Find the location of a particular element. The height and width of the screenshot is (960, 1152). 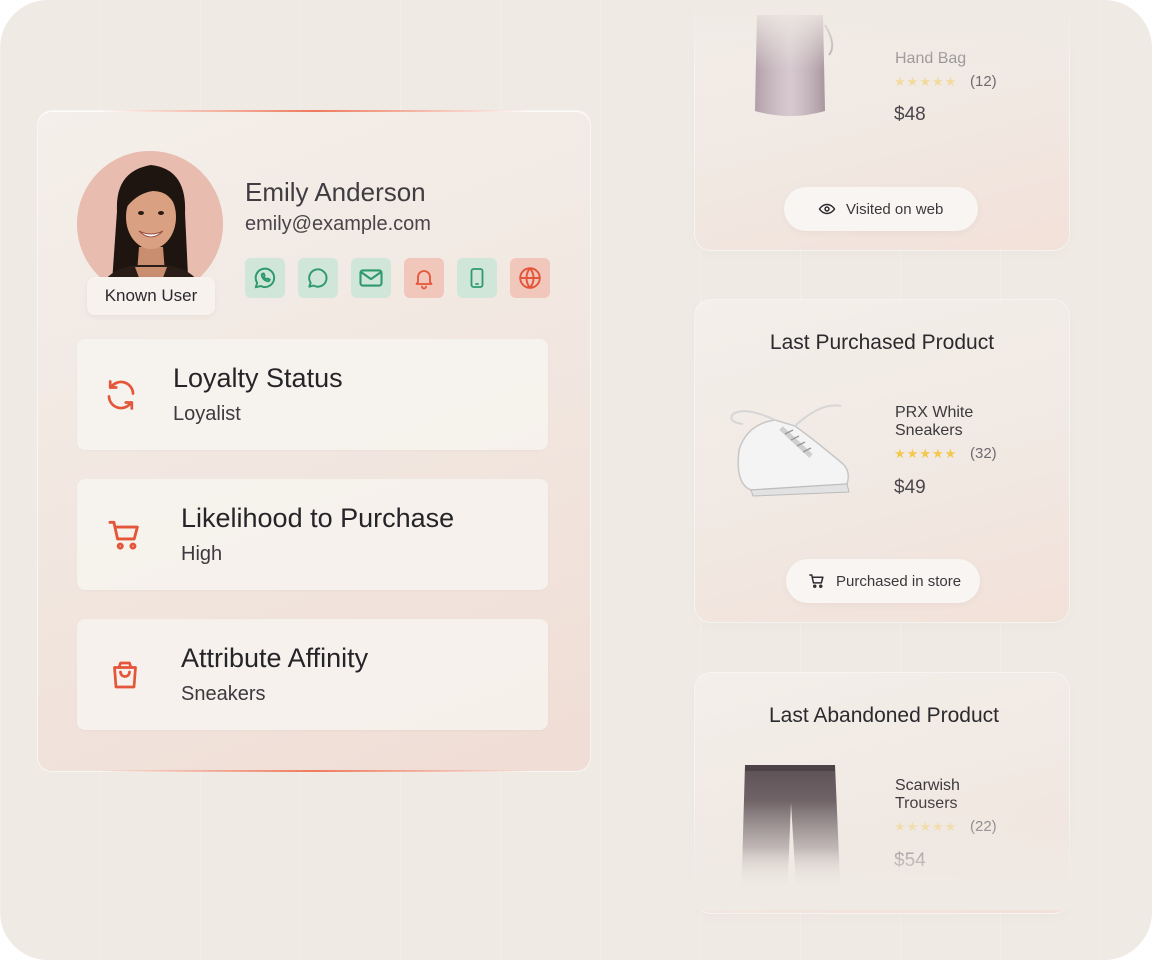

whatsapp-icon is located at coordinates (265, 278).